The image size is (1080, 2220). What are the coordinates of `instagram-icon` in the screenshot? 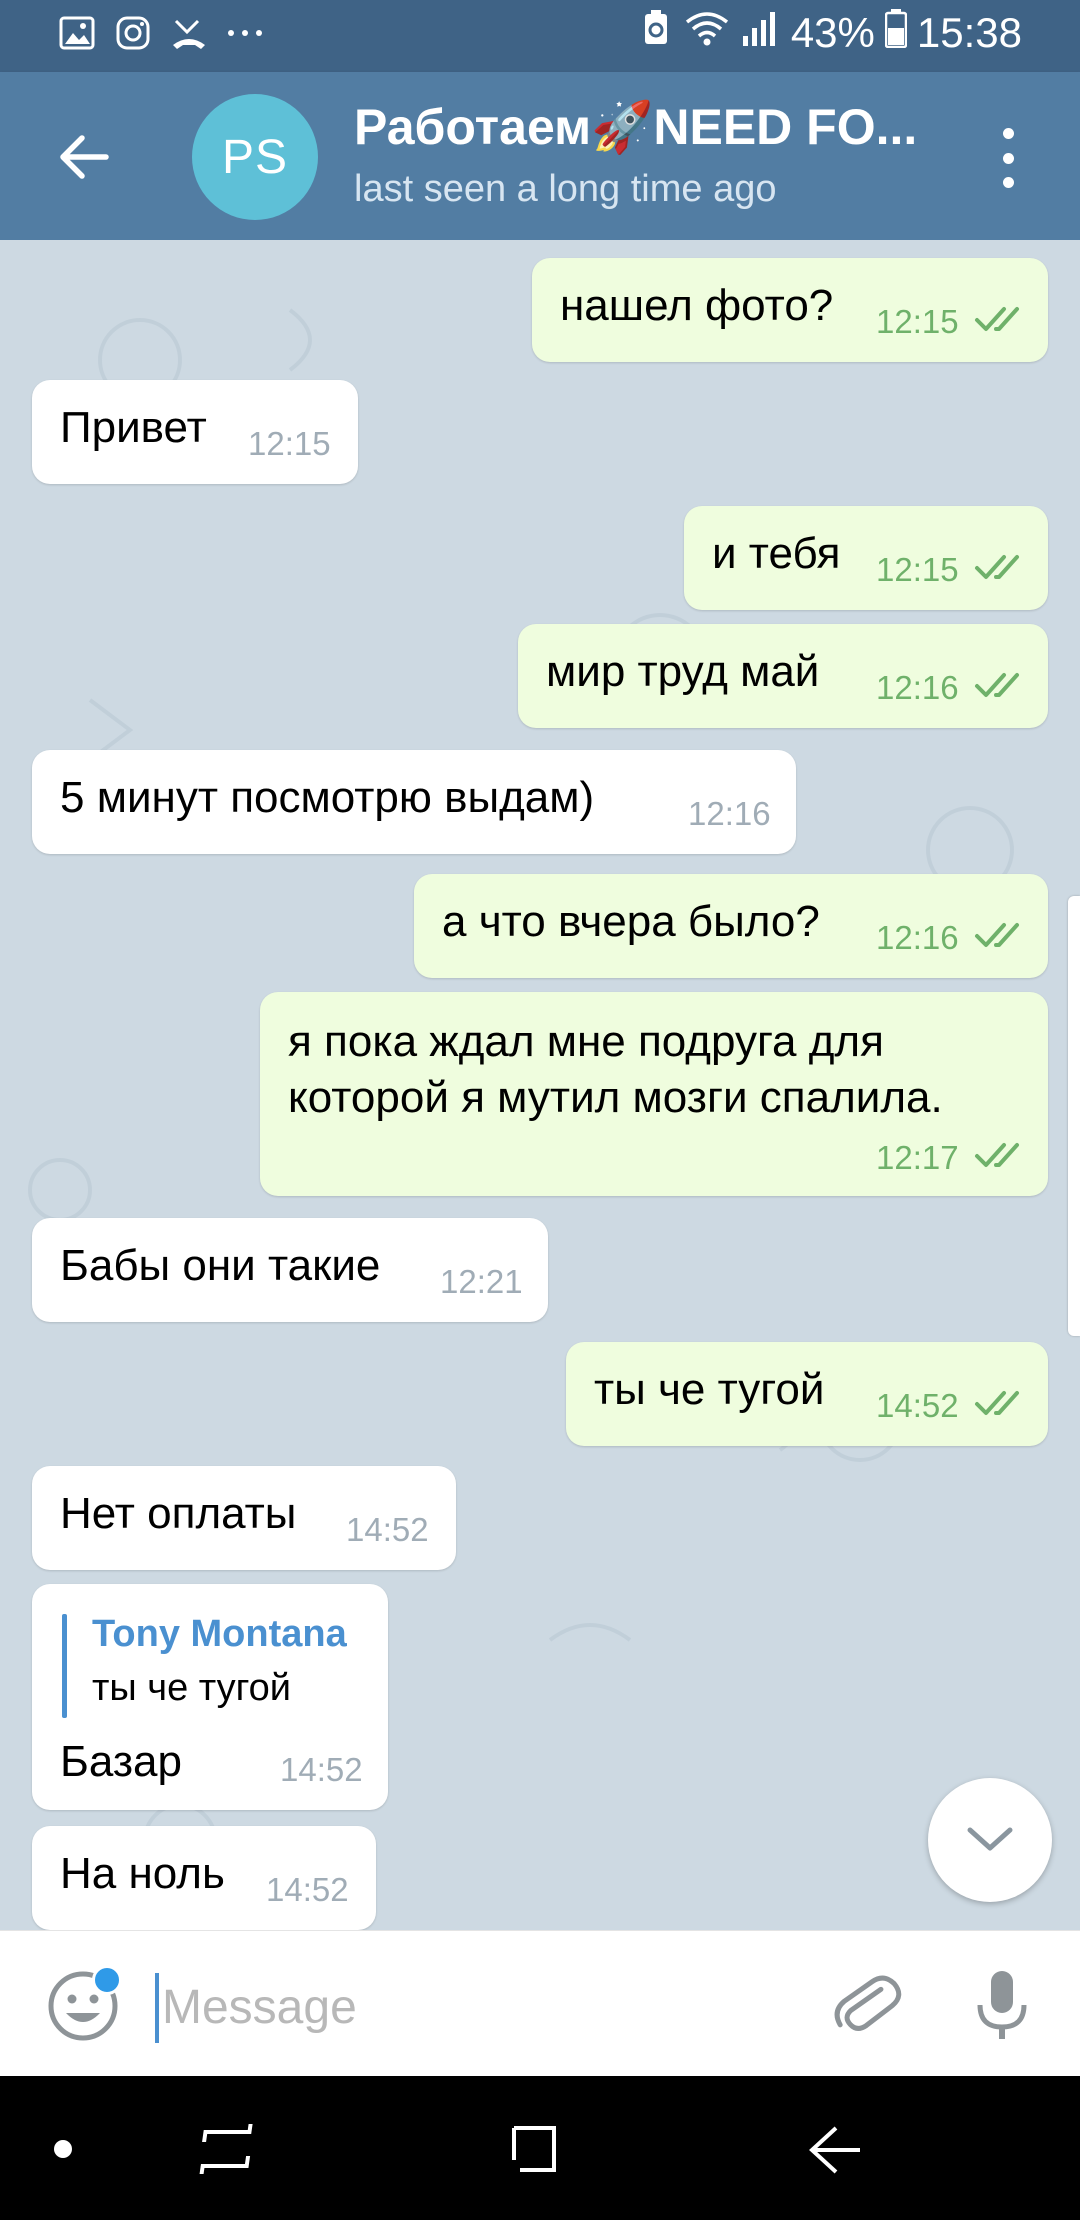 It's located at (133, 33).